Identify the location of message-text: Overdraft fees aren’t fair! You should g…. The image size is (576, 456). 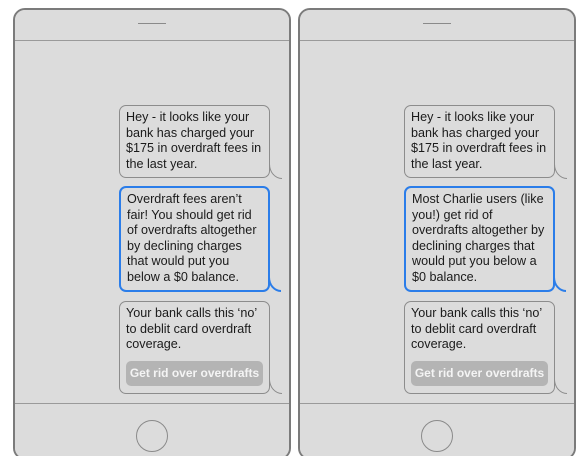
(192, 238).